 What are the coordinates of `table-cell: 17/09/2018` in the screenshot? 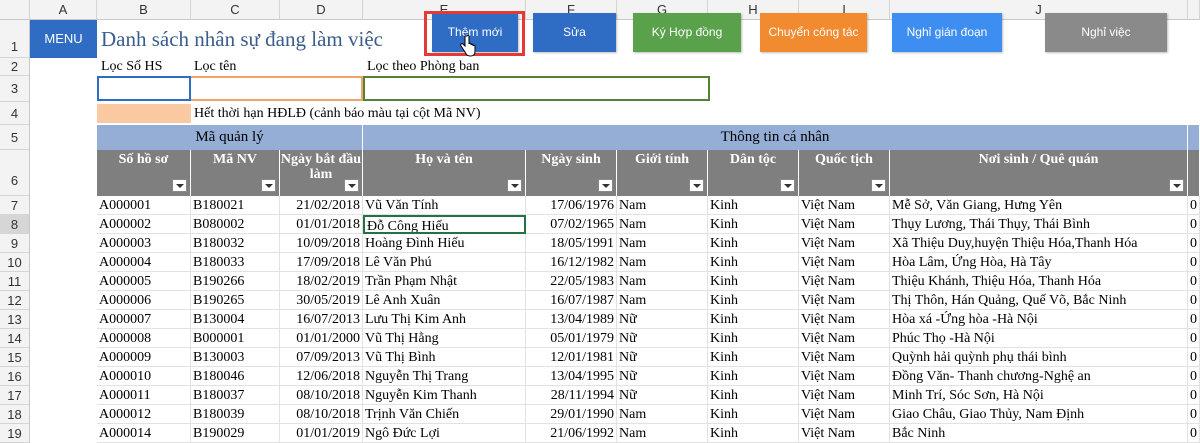 It's located at (321, 262).